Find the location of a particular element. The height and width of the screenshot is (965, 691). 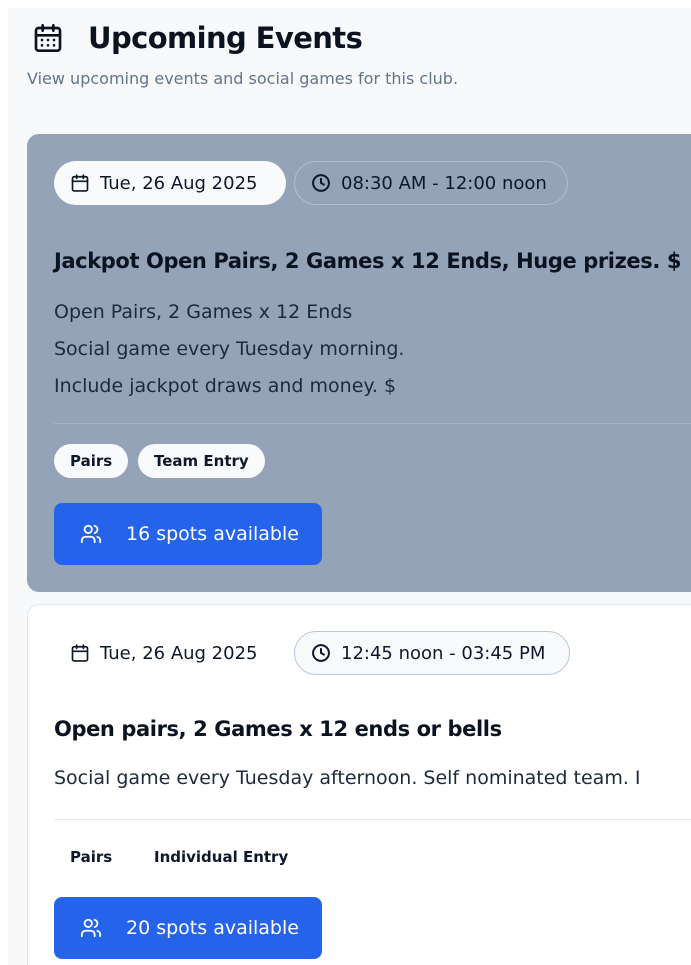

page-title: Upcoming Events is located at coordinates (225, 38).